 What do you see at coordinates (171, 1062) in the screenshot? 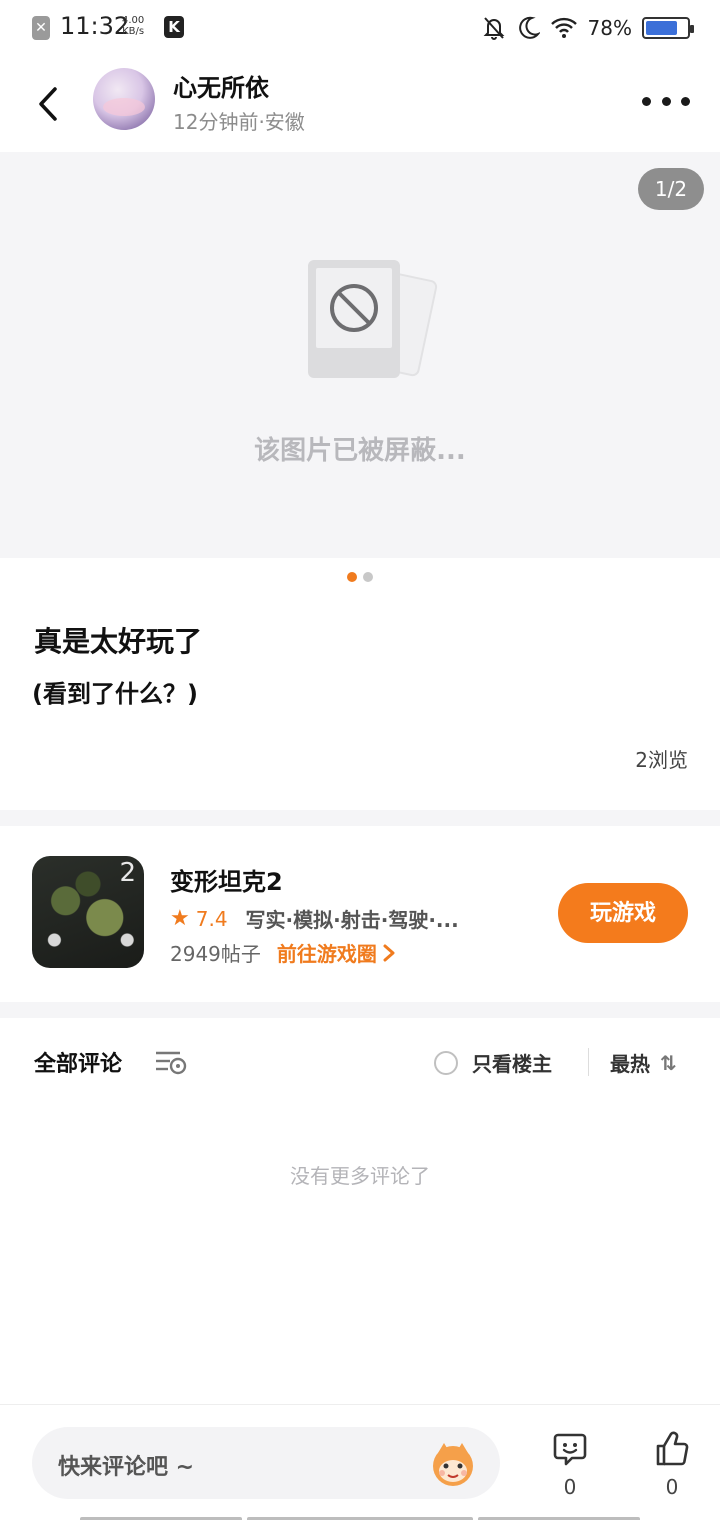
I see `filter-icon` at bounding box center [171, 1062].